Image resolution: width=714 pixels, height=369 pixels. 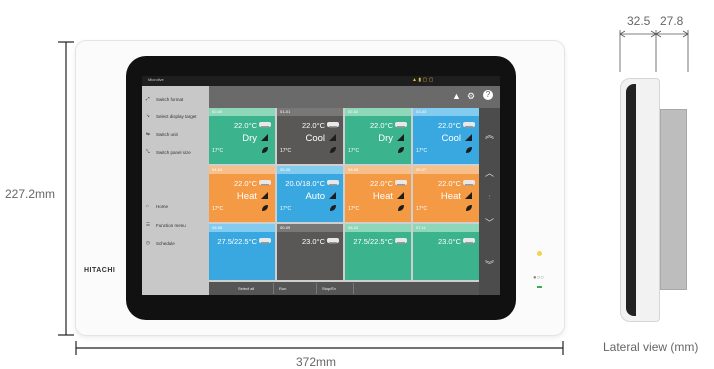 I want to click on side-depth-back-label: 27.8, so click(x=672, y=21).